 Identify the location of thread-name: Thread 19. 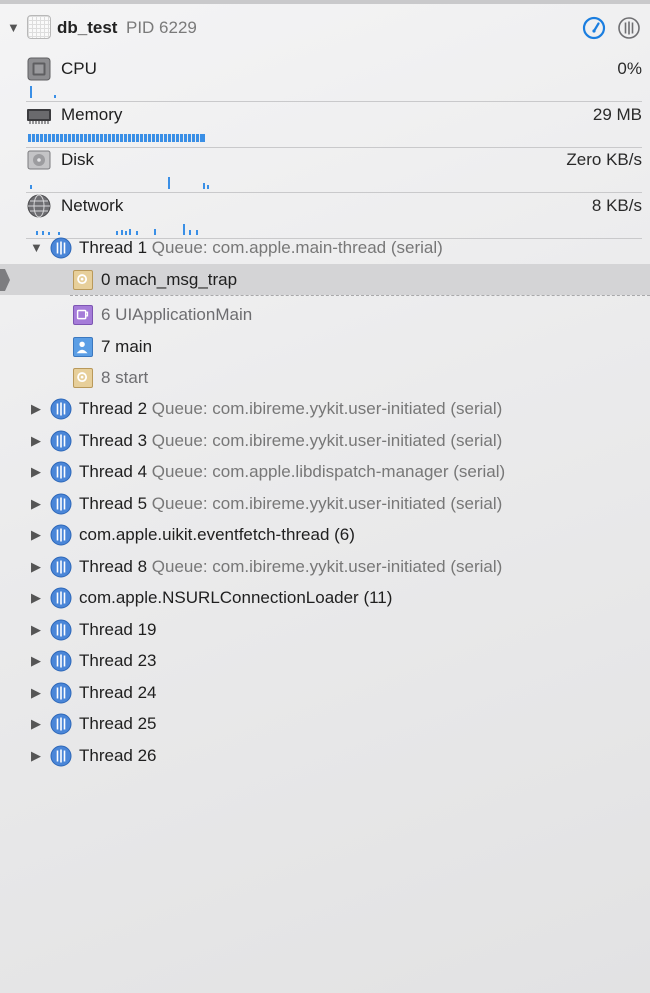
(118, 629).